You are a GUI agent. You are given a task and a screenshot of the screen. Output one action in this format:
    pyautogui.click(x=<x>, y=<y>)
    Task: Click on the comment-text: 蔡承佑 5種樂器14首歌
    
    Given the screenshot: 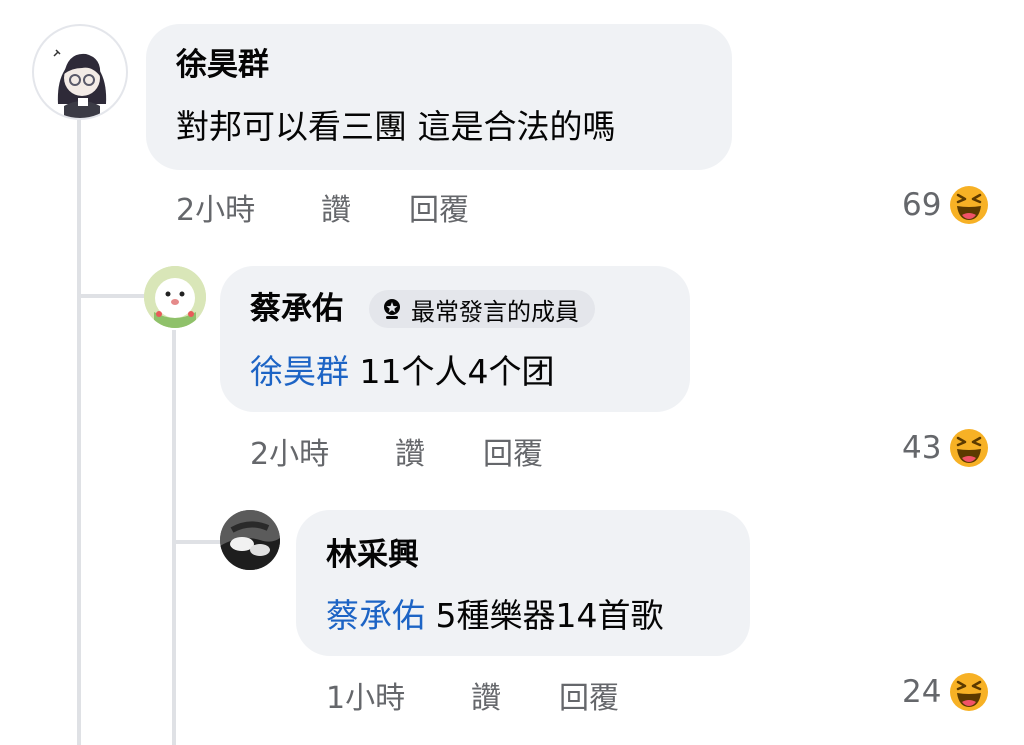 What is the action you would take?
    pyautogui.click(x=495, y=615)
    